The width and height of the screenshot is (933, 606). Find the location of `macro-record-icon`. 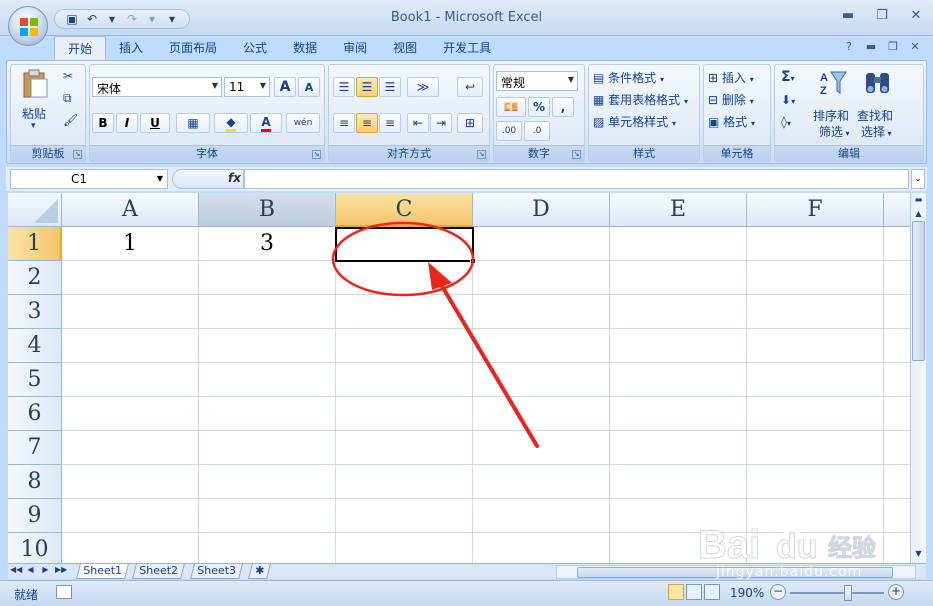

macro-record-icon is located at coordinates (64, 592).